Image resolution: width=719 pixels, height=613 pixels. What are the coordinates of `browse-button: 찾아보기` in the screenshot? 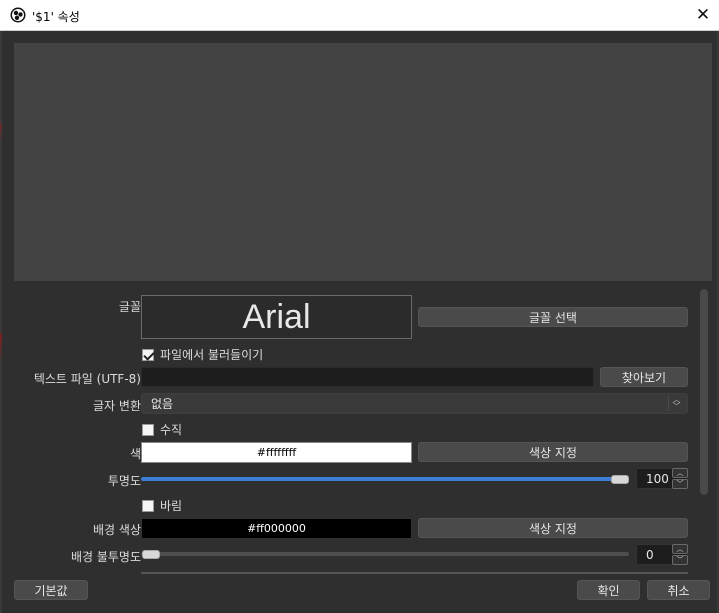 It's located at (644, 377).